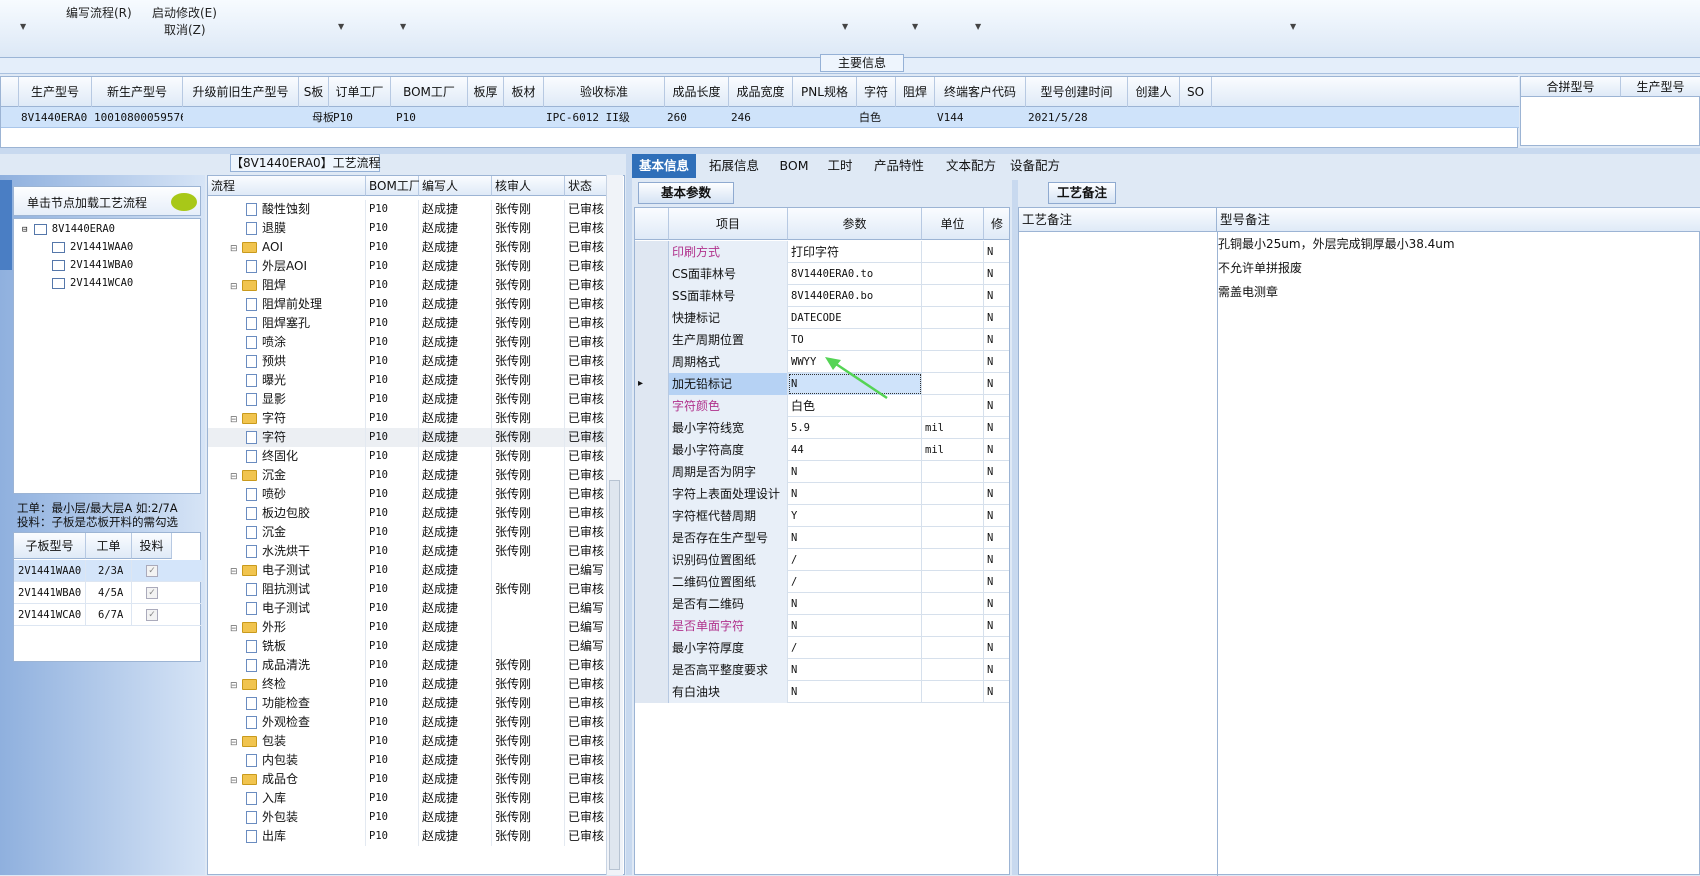 The image size is (1700, 876). I want to click on process-name-cell: ⊟ 阻焊, so click(298, 285).